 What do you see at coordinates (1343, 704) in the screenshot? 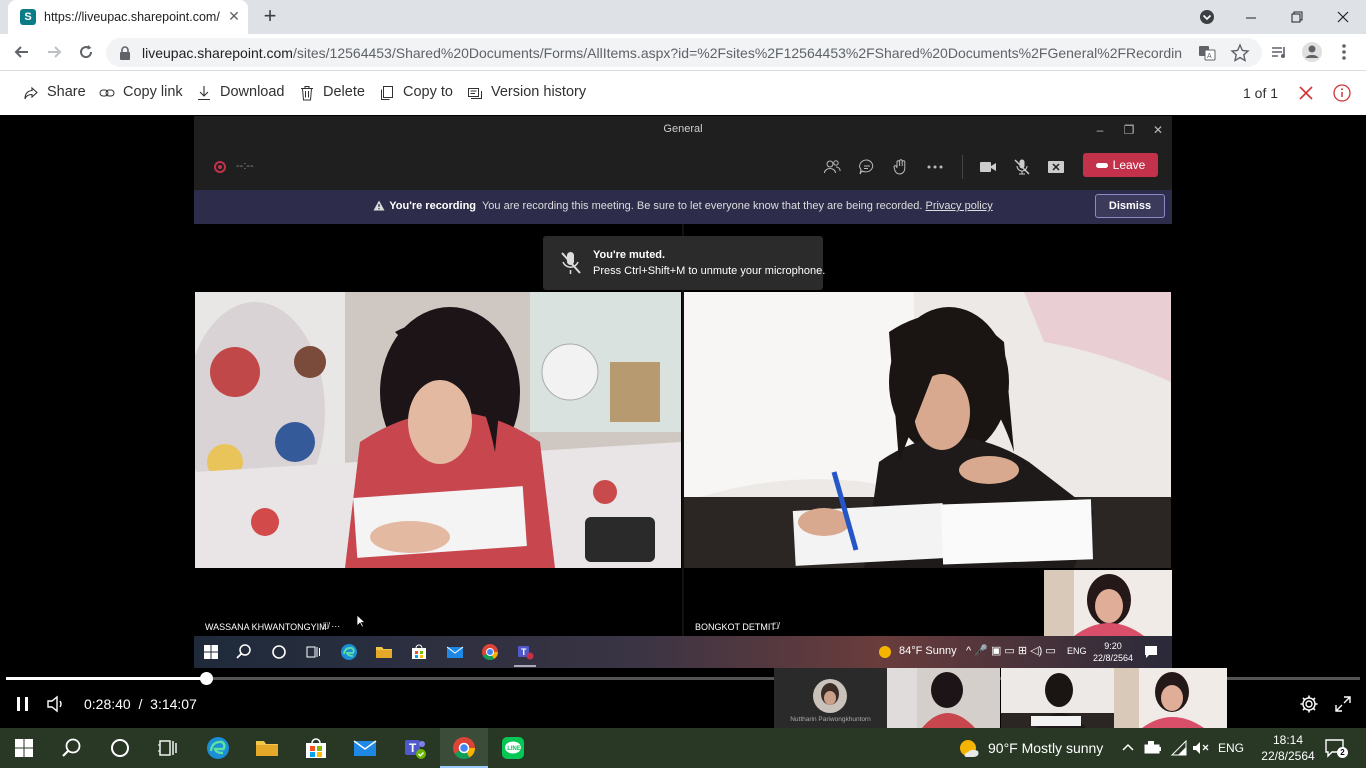
I see `fullscreen-icon` at bounding box center [1343, 704].